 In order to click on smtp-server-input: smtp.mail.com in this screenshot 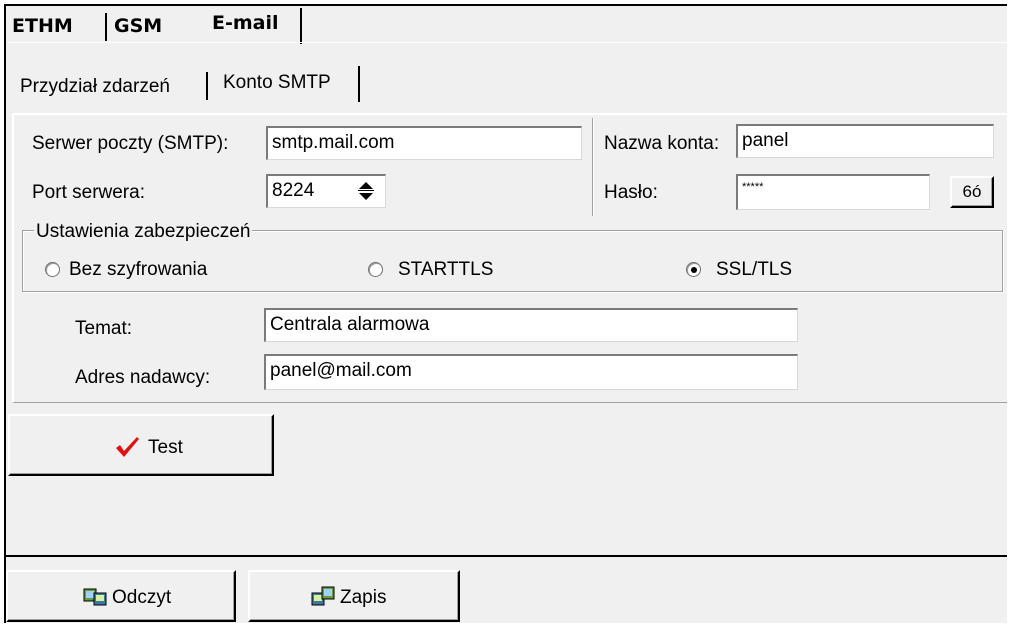, I will do `click(424, 143)`.